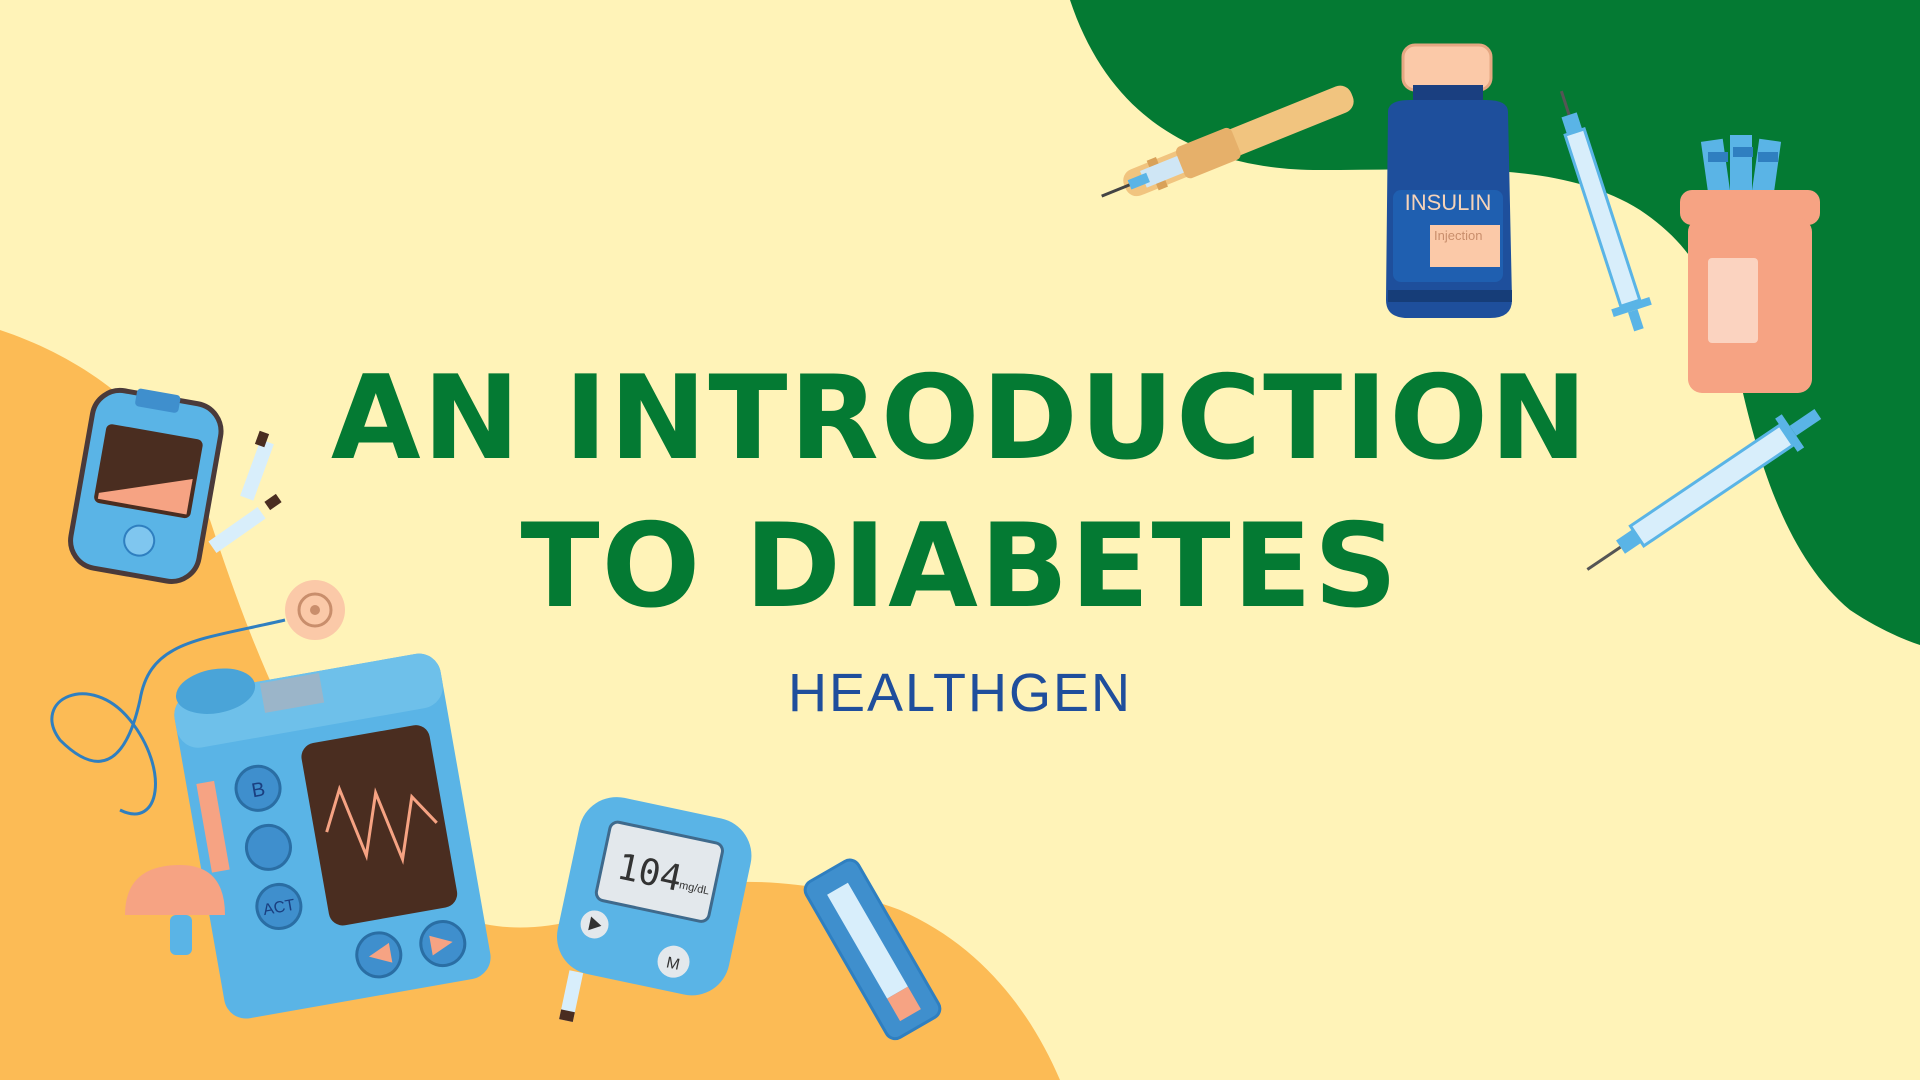 This screenshot has height=1080, width=1920. What do you see at coordinates (175, 910) in the screenshot?
I see `cgm-sensor-icon` at bounding box center [175, 910].